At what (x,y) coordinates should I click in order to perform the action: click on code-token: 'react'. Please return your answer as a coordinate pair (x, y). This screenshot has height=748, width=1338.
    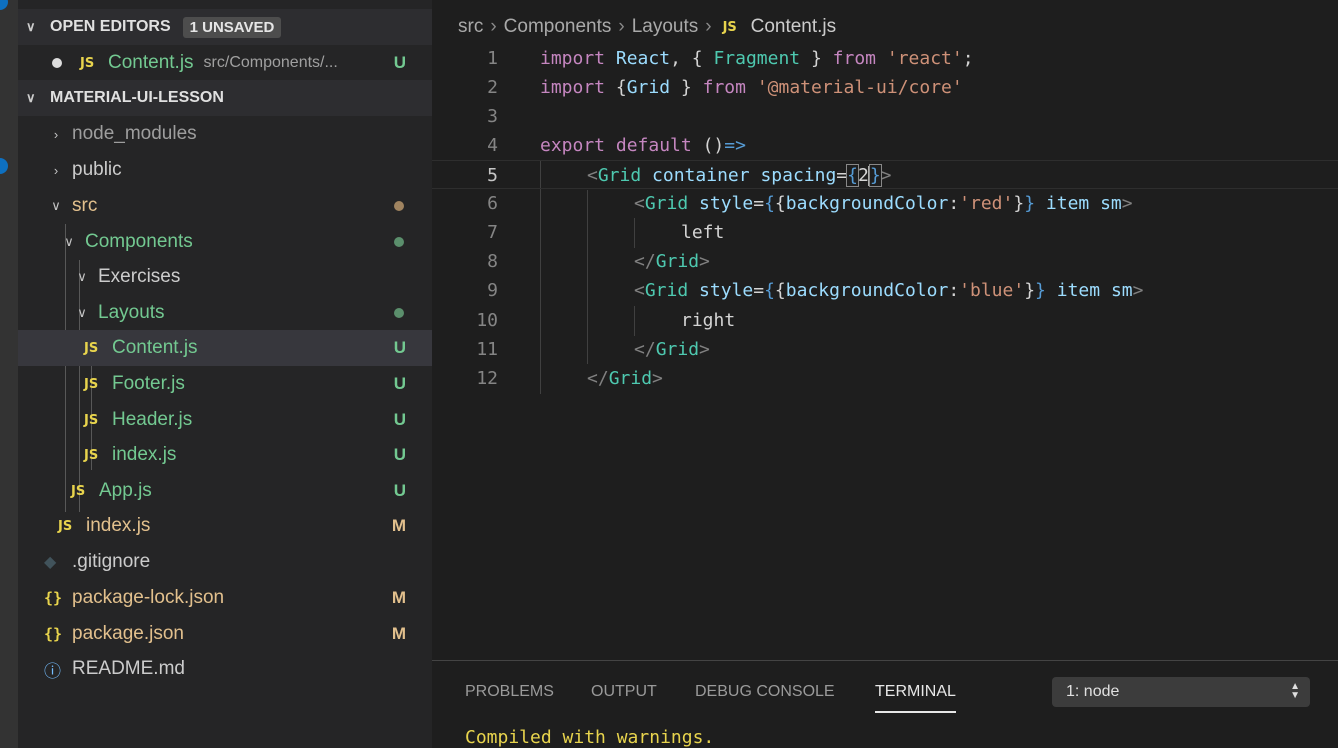
    Looking at the image, I should click on (924, 58).